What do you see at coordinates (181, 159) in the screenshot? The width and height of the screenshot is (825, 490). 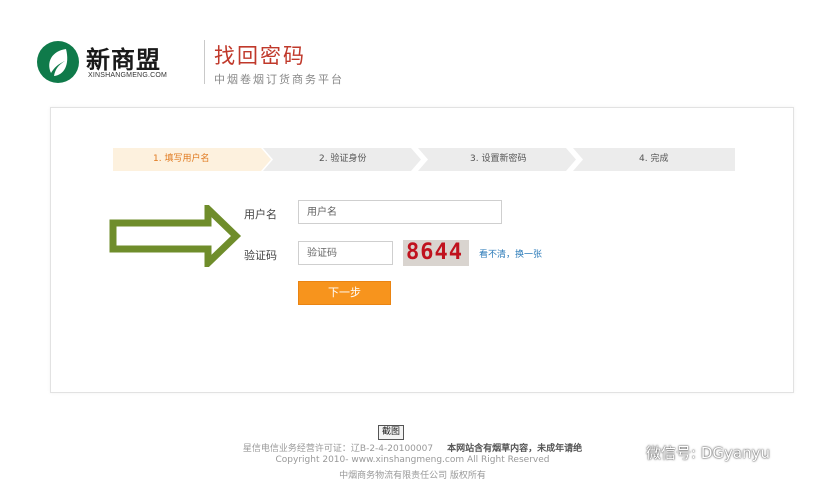 I see `step-1-label: 1. 填写用户名` at bounding box center [181, 159].